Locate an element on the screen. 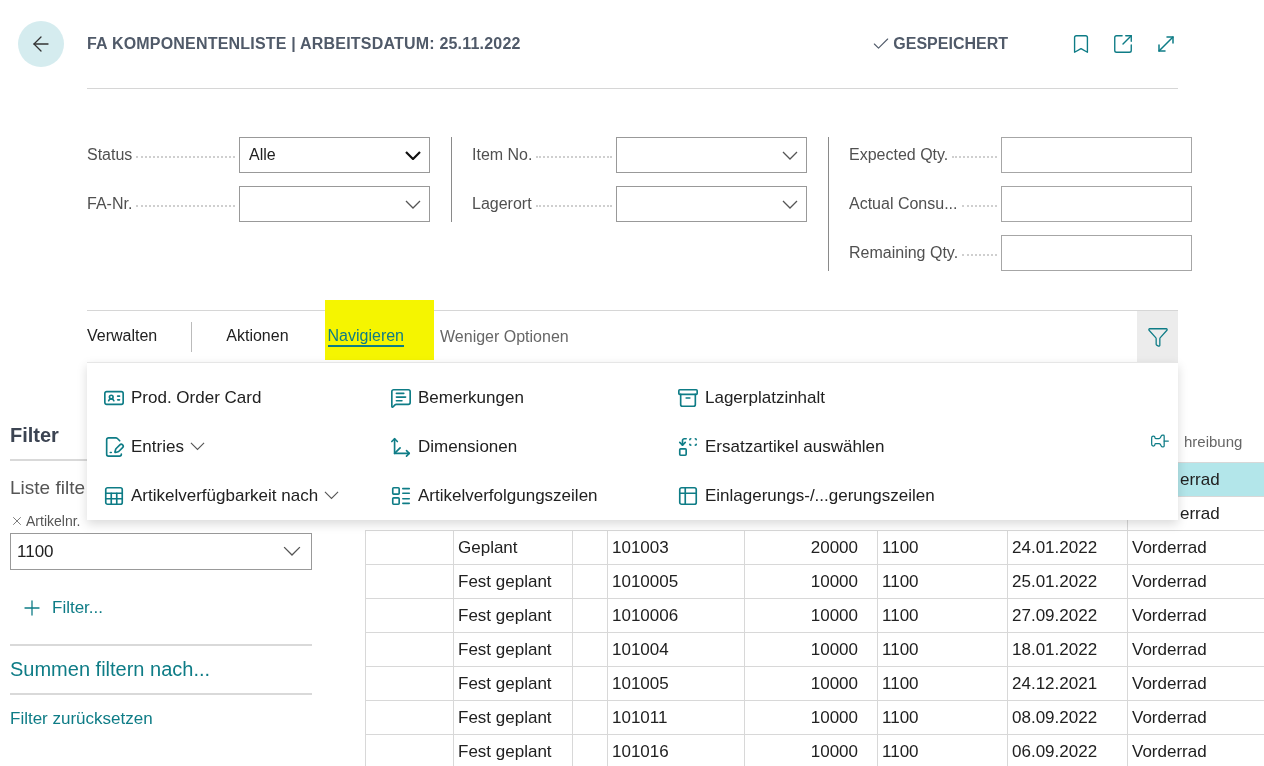  dropdown-field: Alle is located at coordinates (334, 155).